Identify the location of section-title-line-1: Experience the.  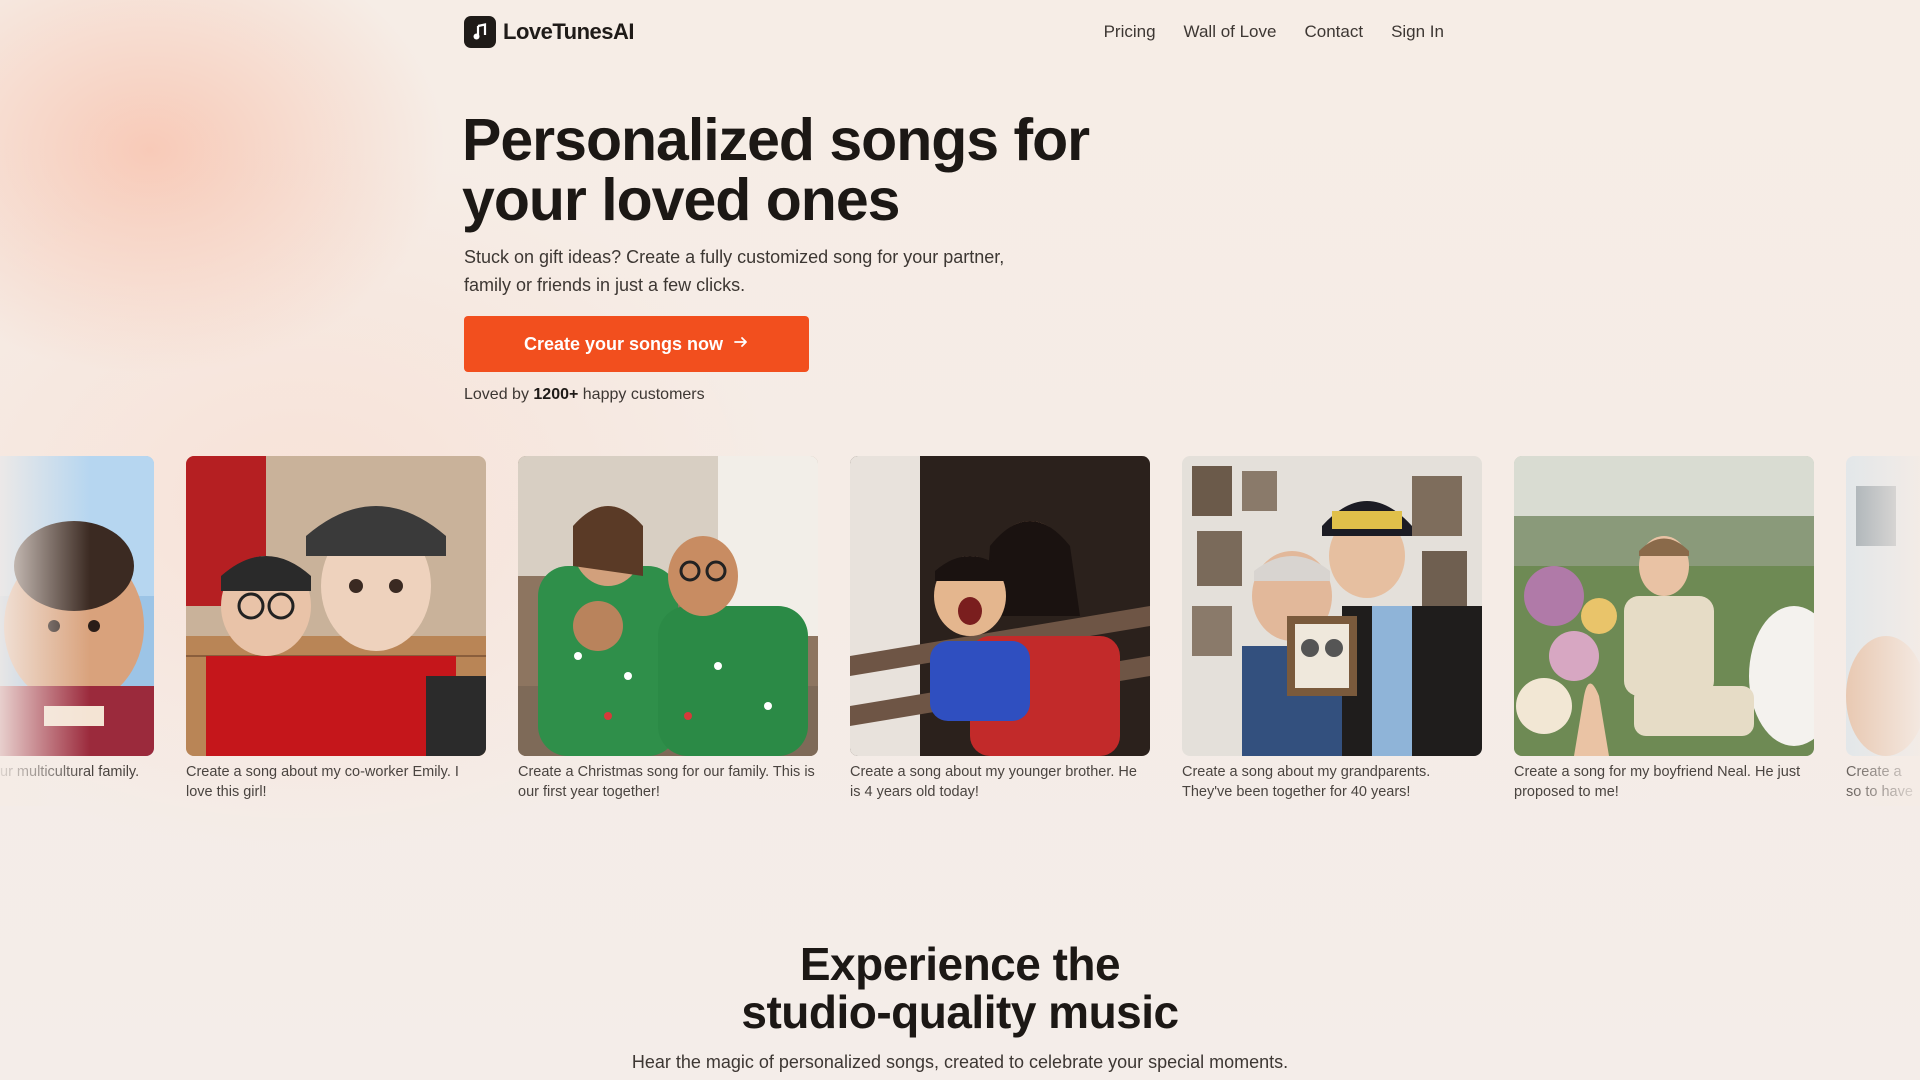
(960, 964).